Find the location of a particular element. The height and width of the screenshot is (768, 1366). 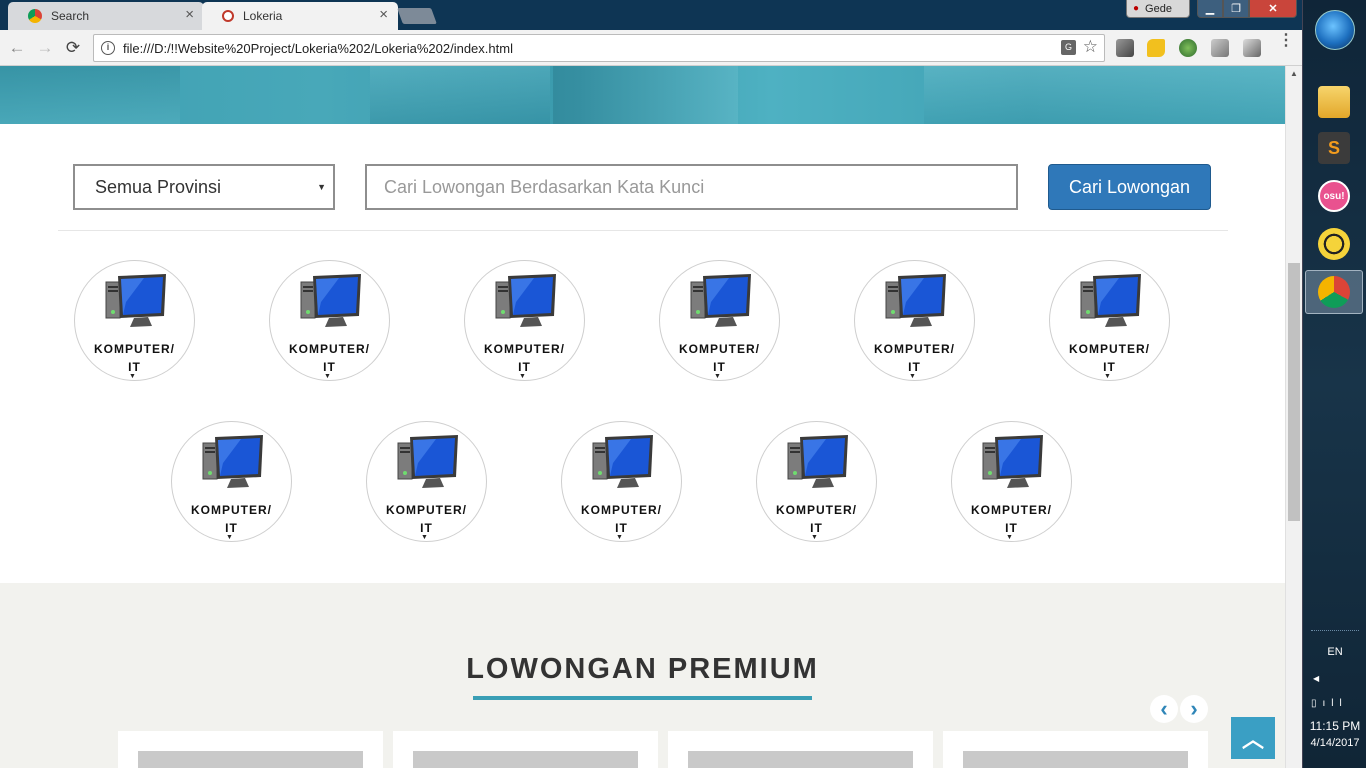

maximize-button: ❐ is located at coordinates (1236, 9).